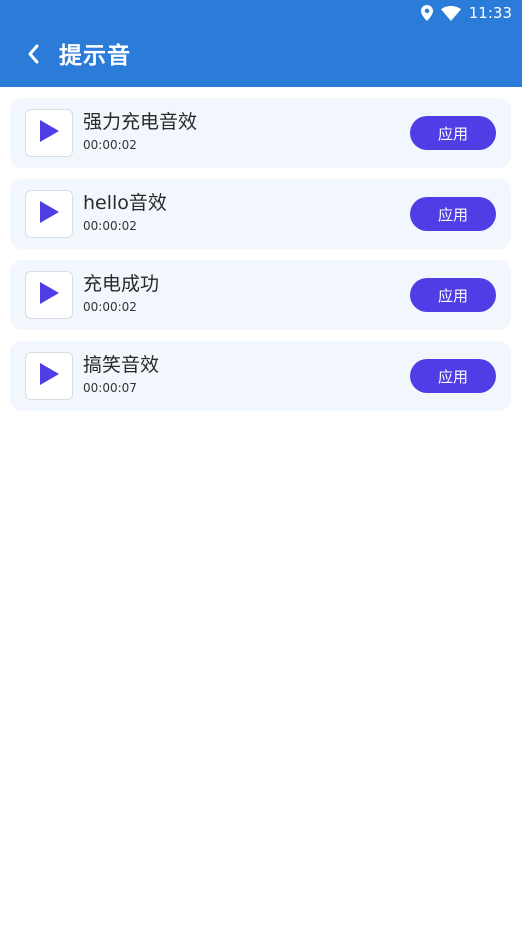 This screenshot has width=522, height=927. I want to click on location-icon, so click(426, 13).